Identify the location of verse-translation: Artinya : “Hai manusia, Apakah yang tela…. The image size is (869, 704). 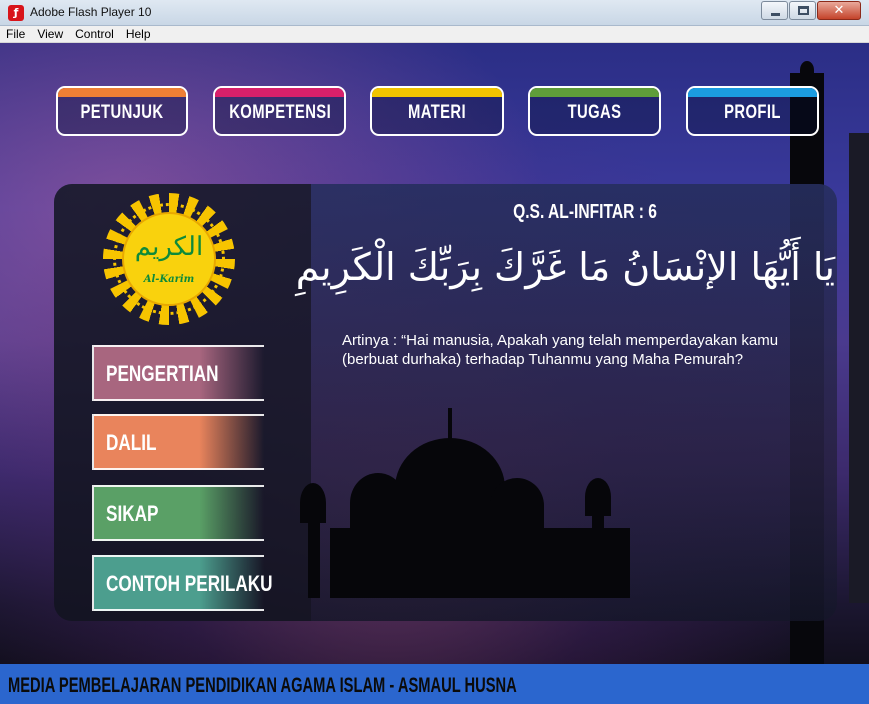
(560, 350).